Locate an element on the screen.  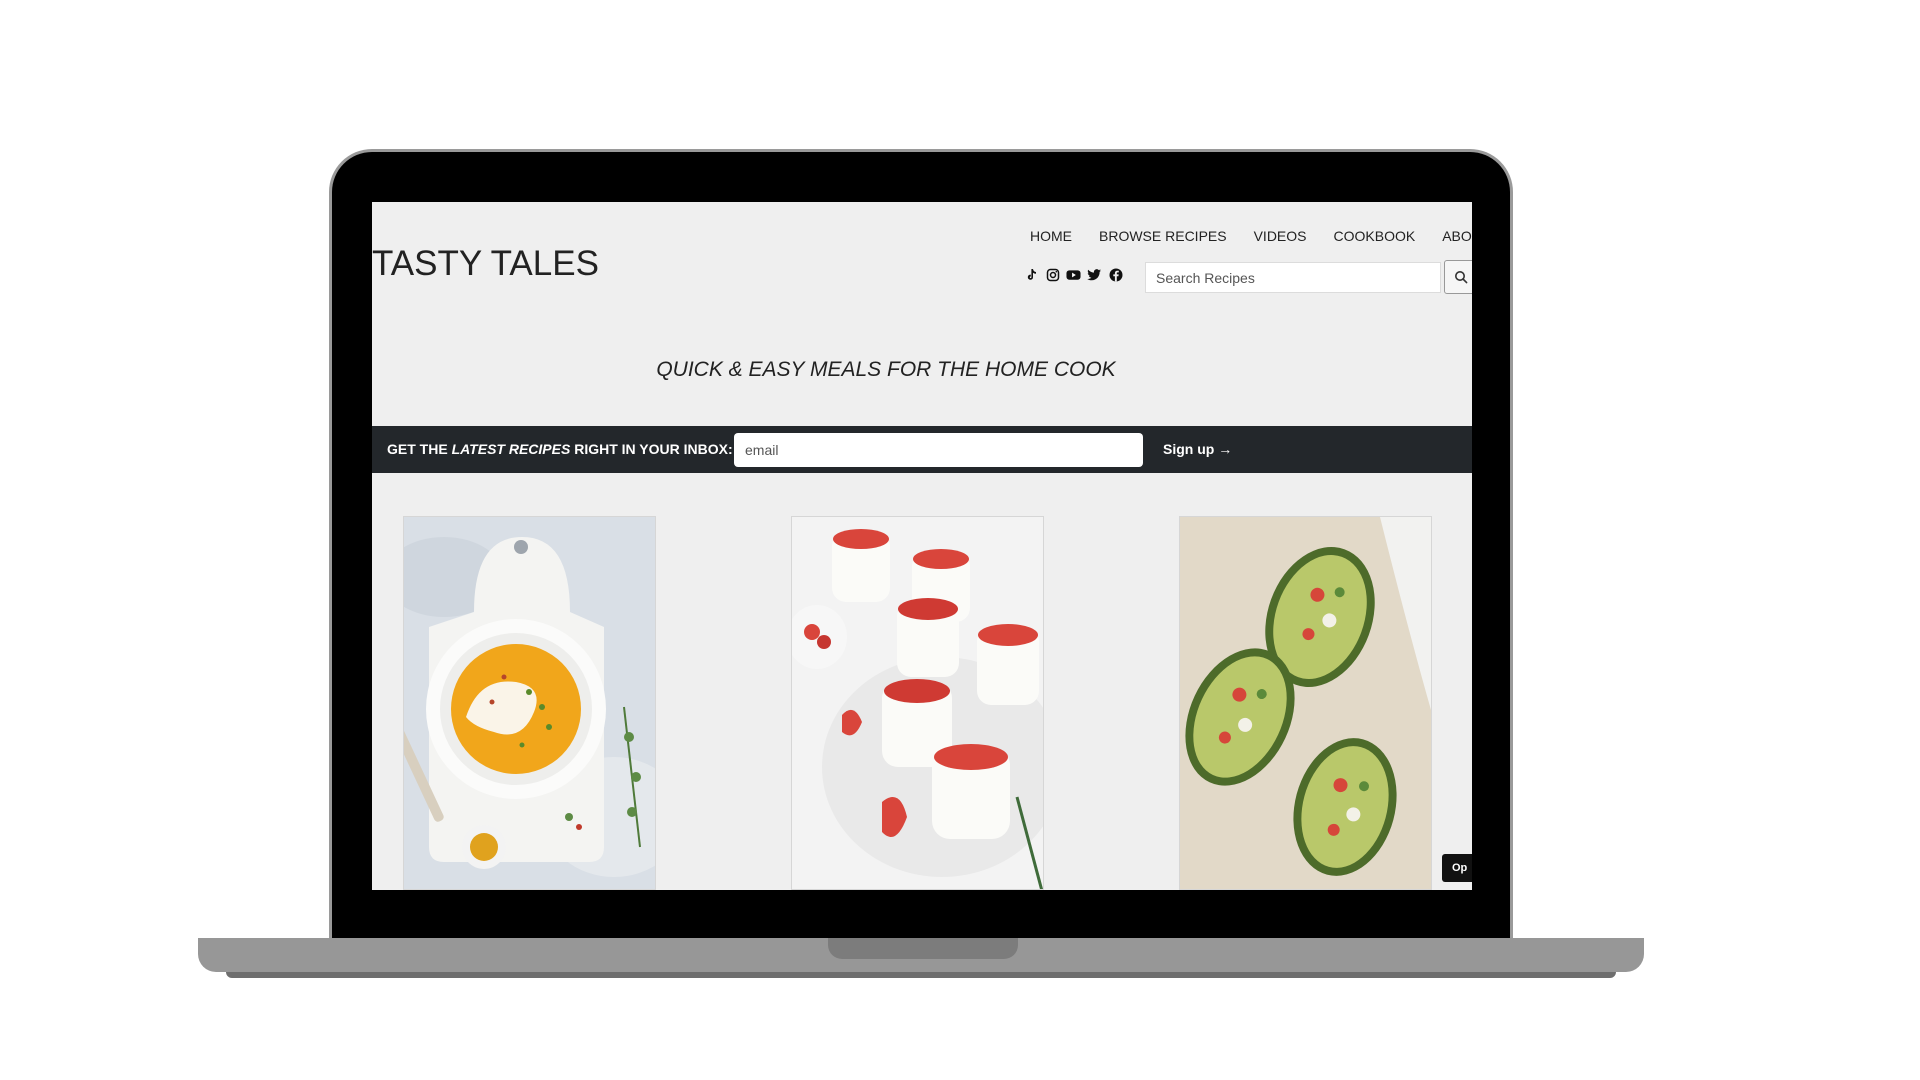
stuffed-avocado-photo is located at coordinates (1305, 703).